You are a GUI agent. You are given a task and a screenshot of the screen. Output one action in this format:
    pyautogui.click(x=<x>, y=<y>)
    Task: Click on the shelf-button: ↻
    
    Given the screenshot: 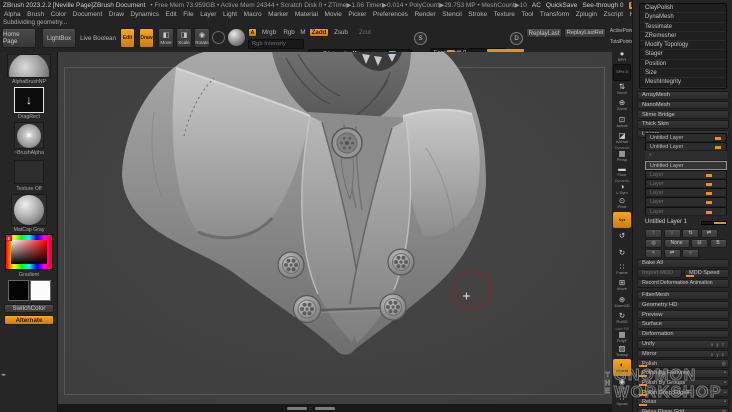 What is the action you would take?
    pyautogui.click(x=622, y=253)
    